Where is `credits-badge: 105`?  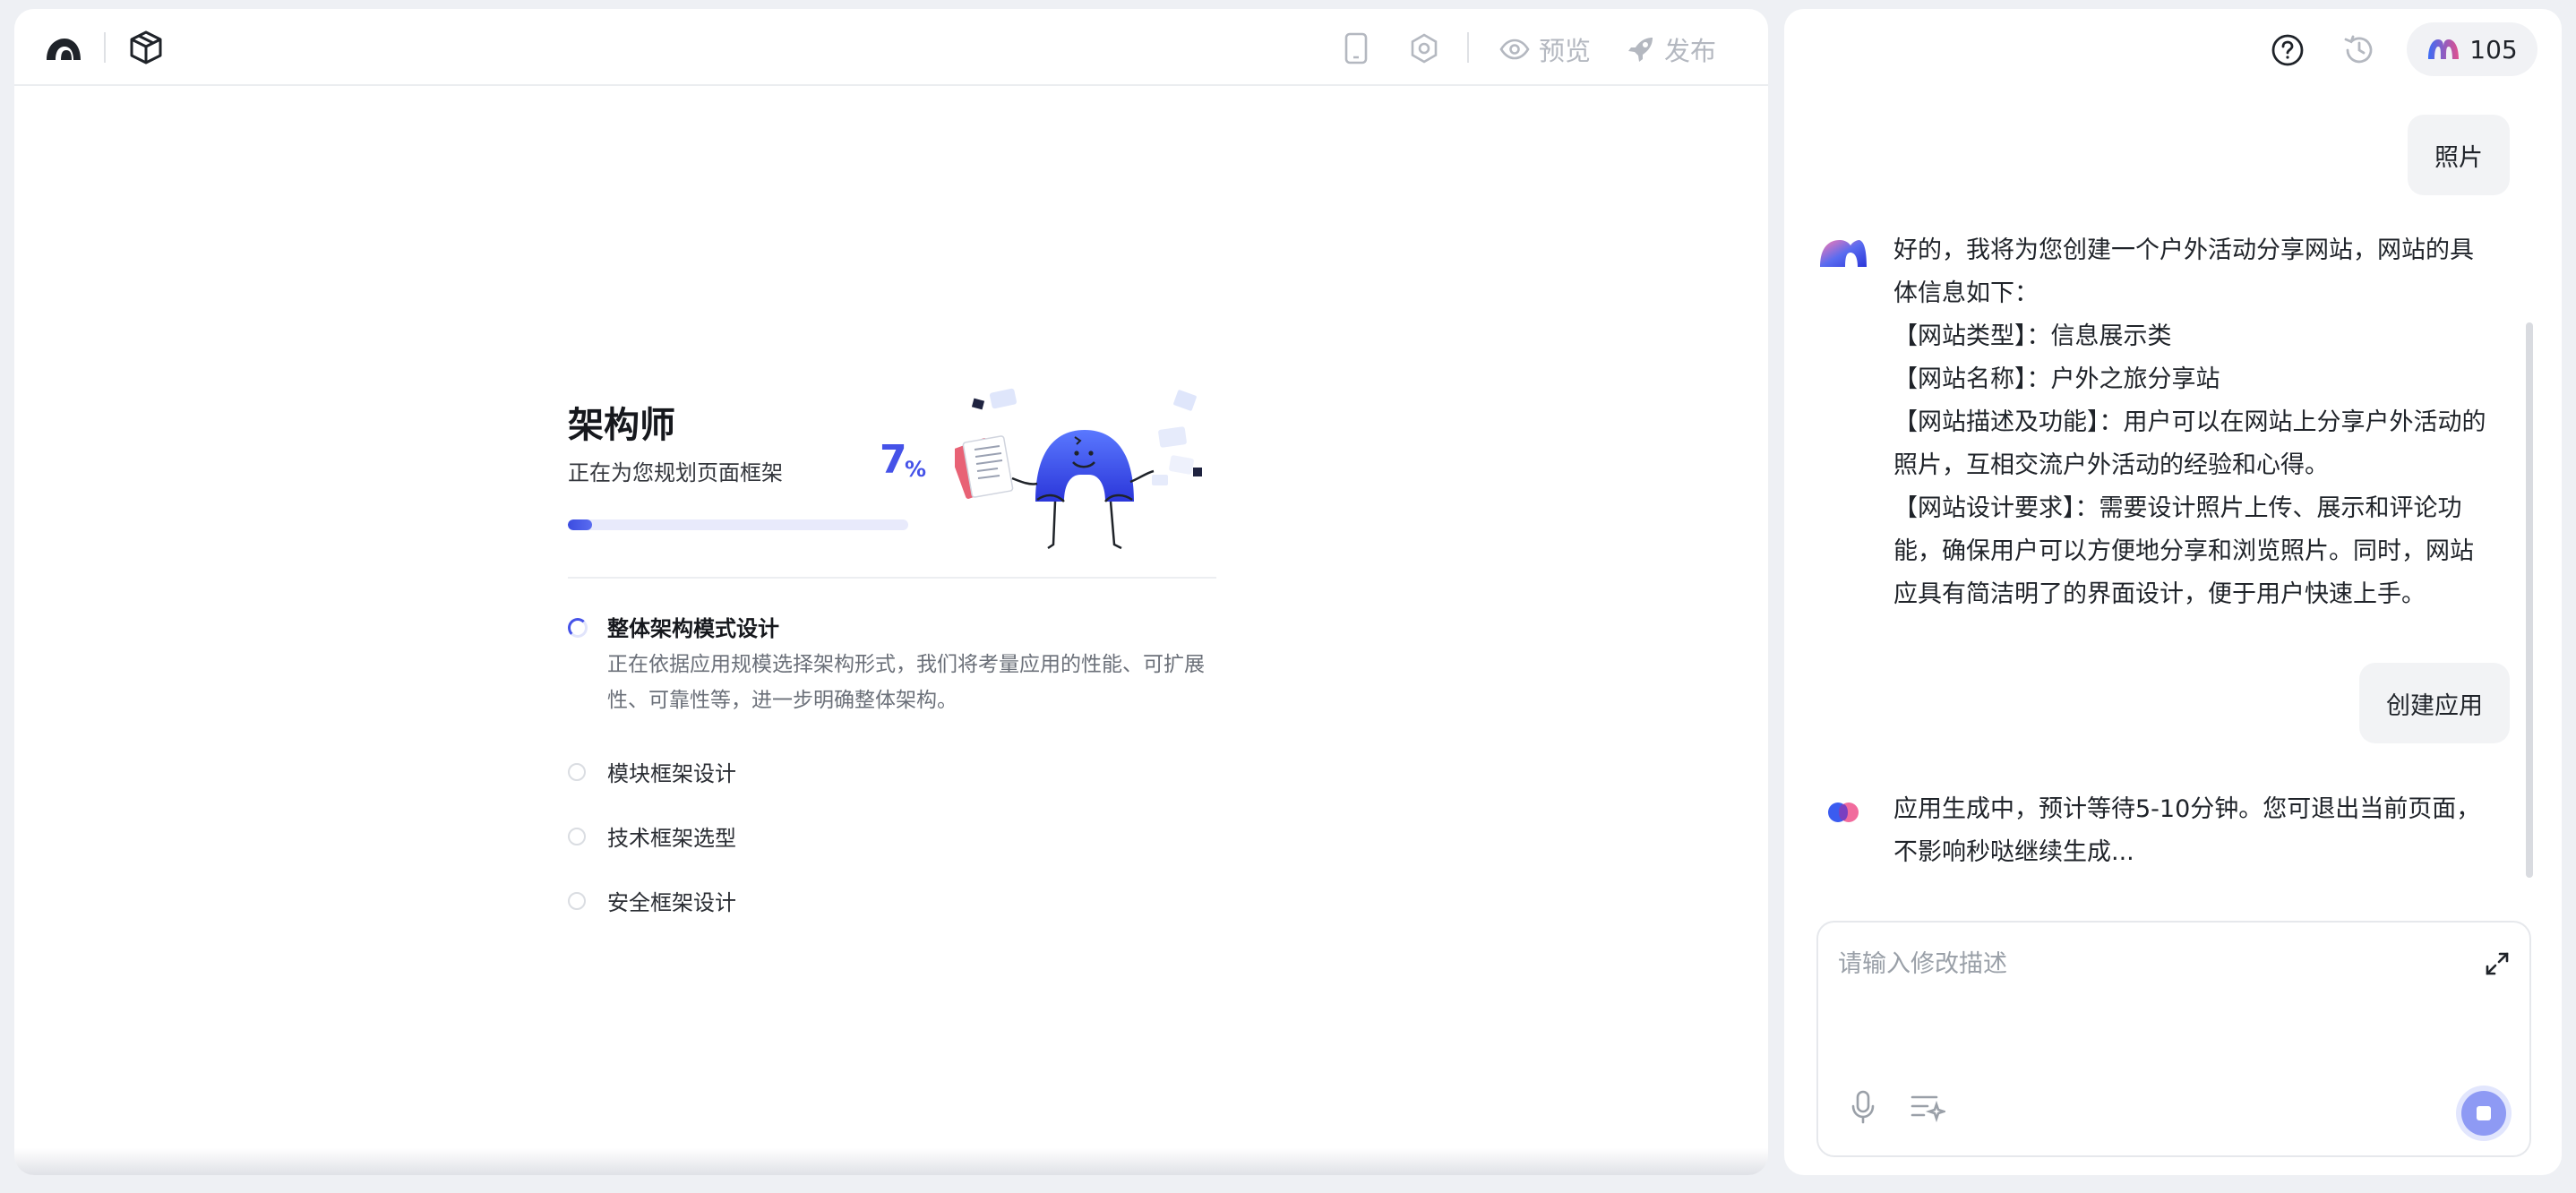
credits-badge: 105 is located at coordinates (2472, 49).